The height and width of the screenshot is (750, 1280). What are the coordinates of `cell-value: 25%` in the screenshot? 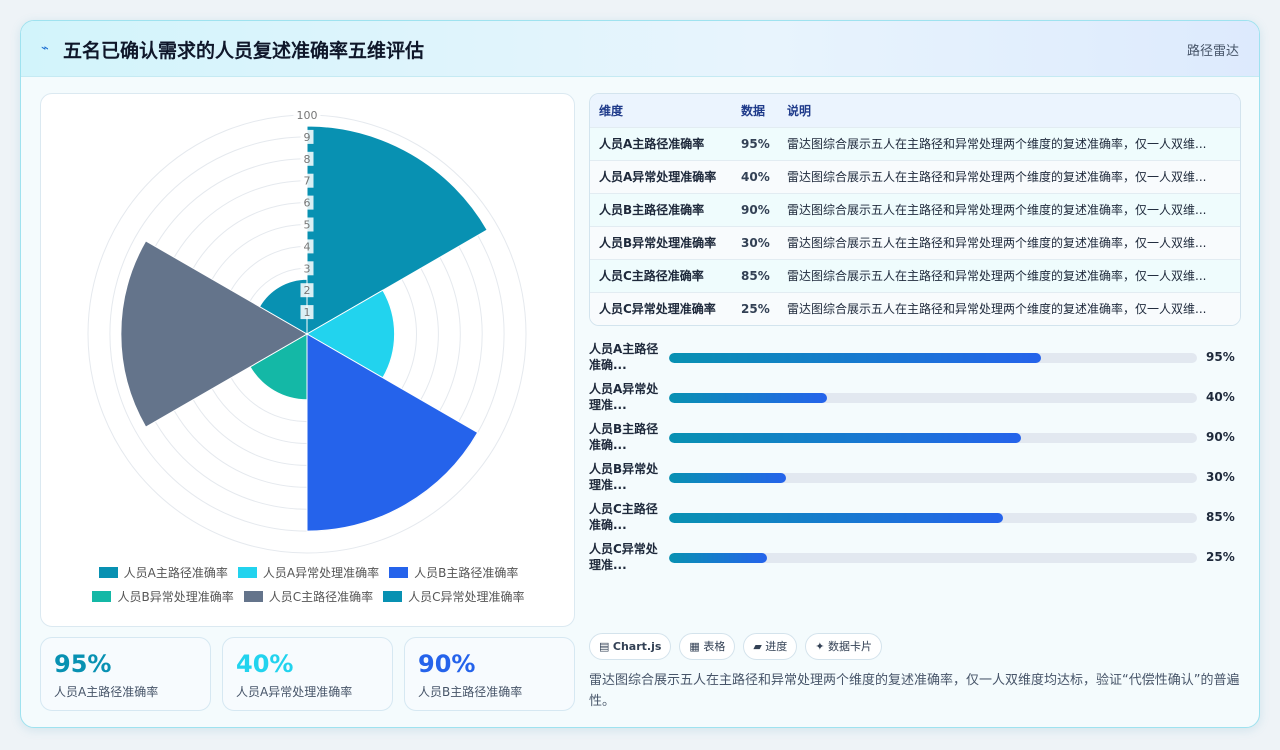 It's located at (755, 308).